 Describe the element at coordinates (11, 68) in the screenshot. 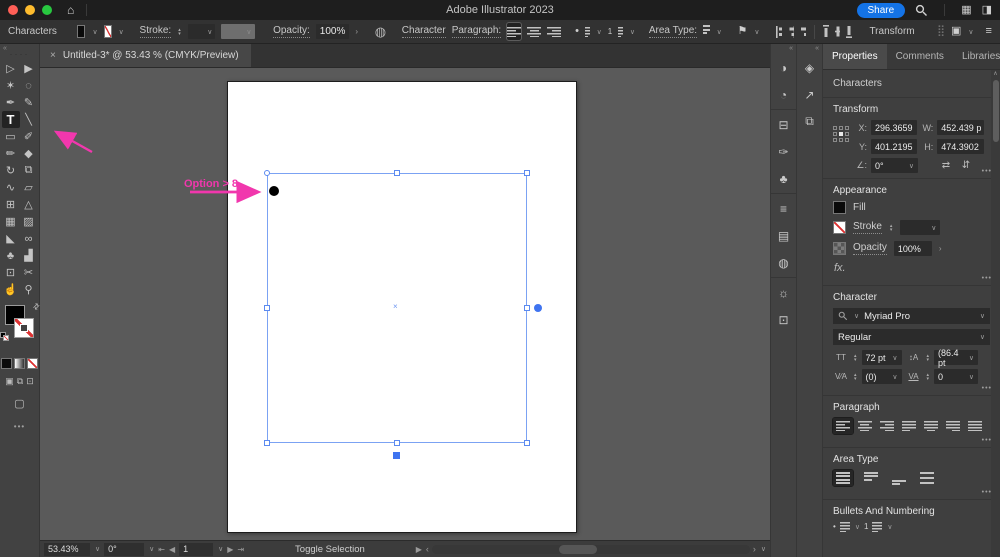

I see `direct-selection-tool: ▷` at that location.